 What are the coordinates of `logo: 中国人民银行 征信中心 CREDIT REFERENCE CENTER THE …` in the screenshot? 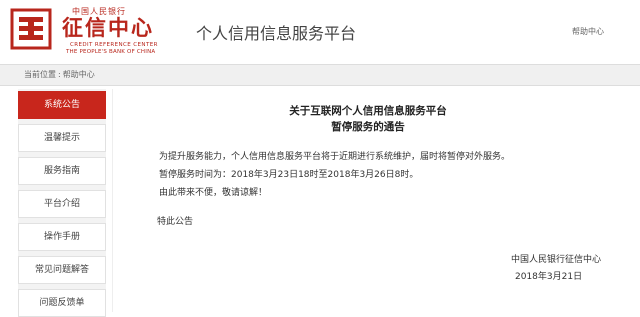 It's located at (90, 32).